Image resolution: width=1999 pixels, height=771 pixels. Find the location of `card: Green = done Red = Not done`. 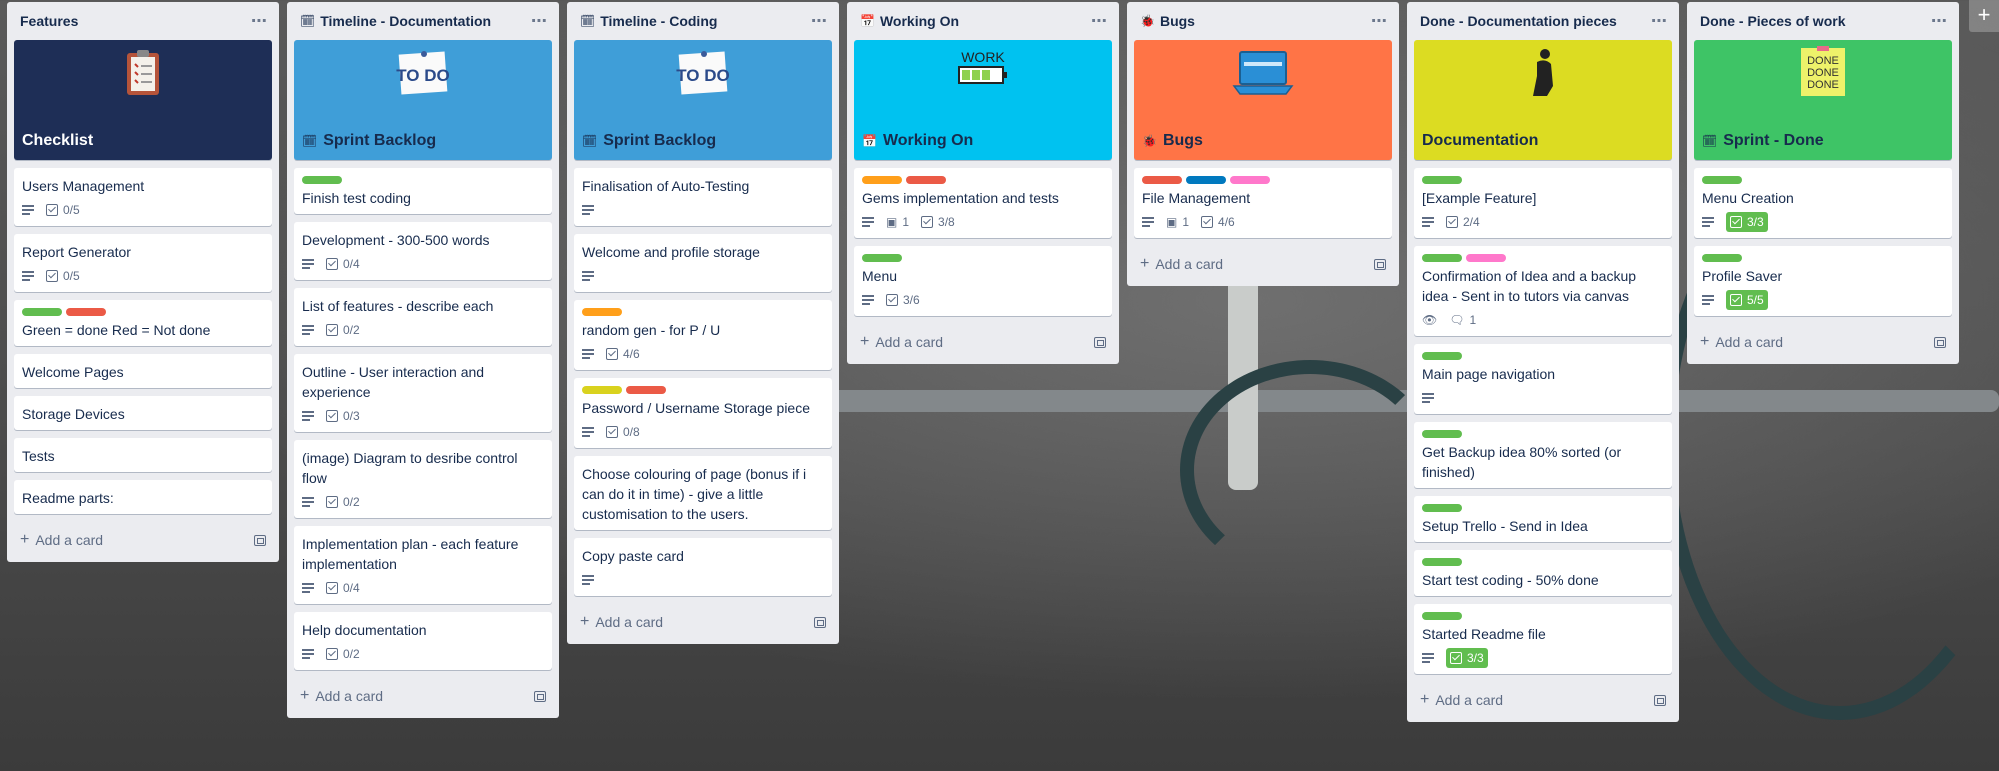

card: Green = done Red = Not done is located at coordinates (143, 323).